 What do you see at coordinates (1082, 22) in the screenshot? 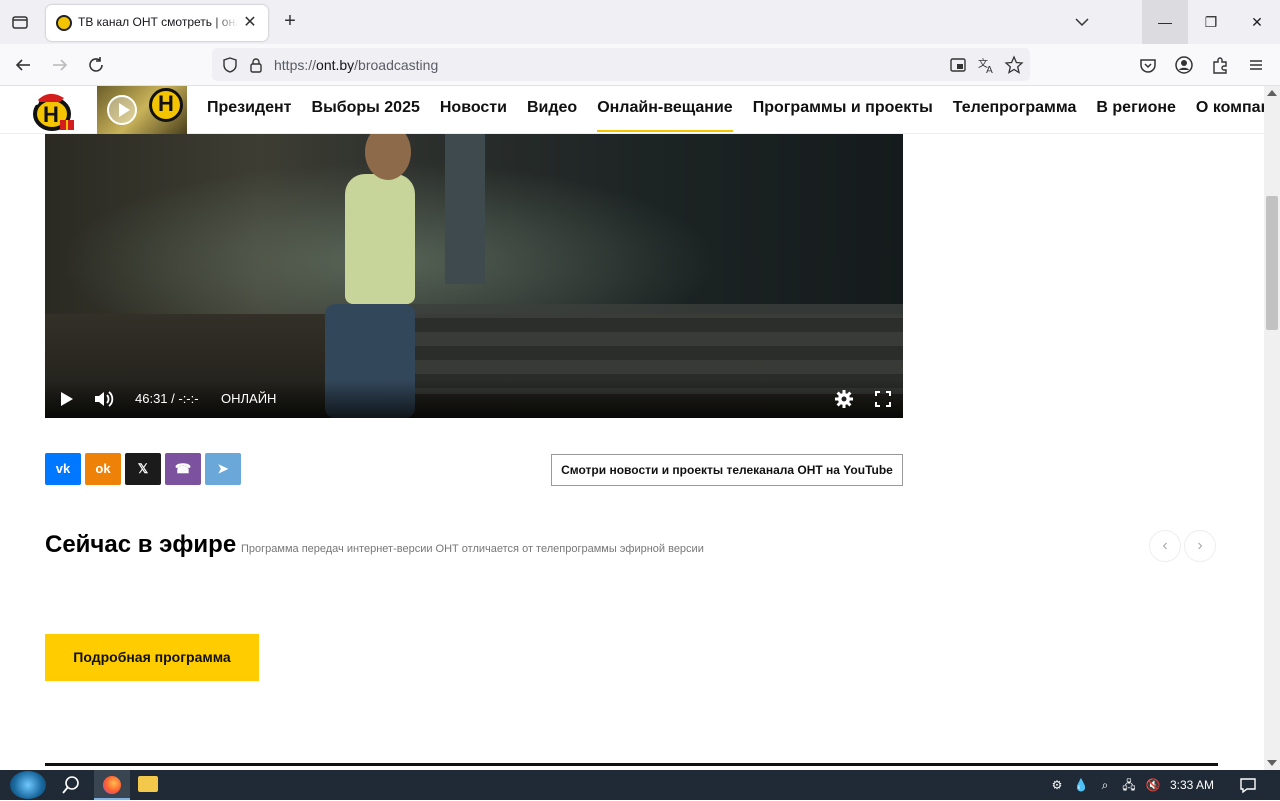
I see `chevron-down-icon` at bounding box center [1082, 22].